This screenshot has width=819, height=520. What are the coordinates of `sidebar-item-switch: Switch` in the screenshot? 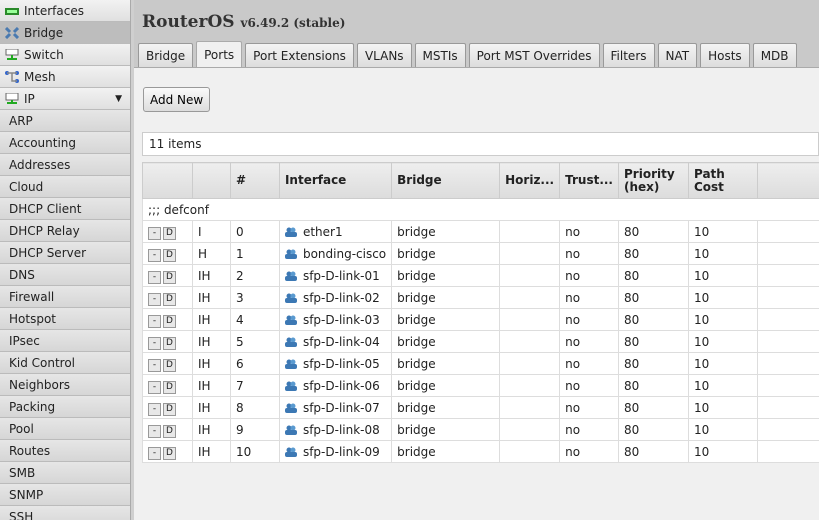 It's located at (65, 55).